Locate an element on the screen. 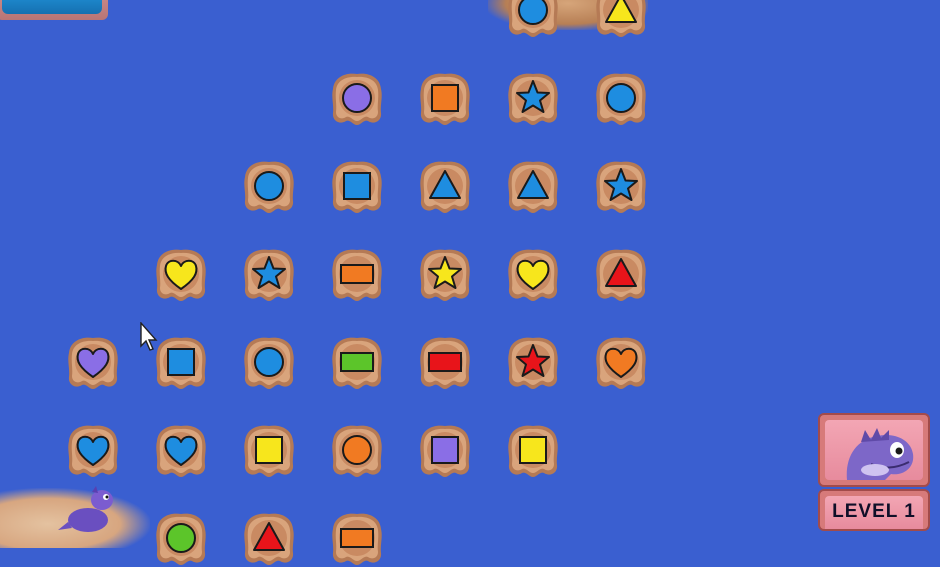 Image resolution: width=940 pixels, height=567 pixels. tile-purple-heart is located at coordinates (93, 363).